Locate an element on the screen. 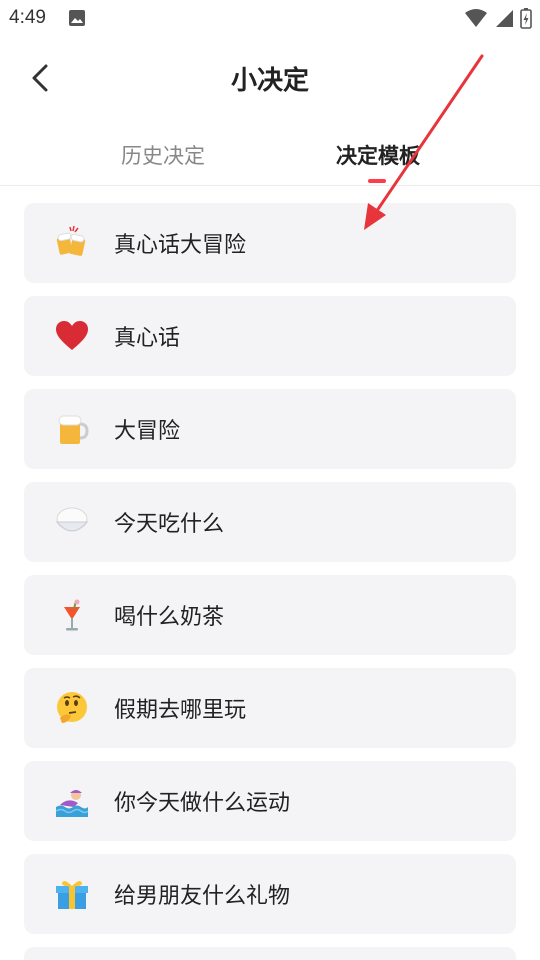  tab-history: 历史决定 is located at coordinates (163, 155).